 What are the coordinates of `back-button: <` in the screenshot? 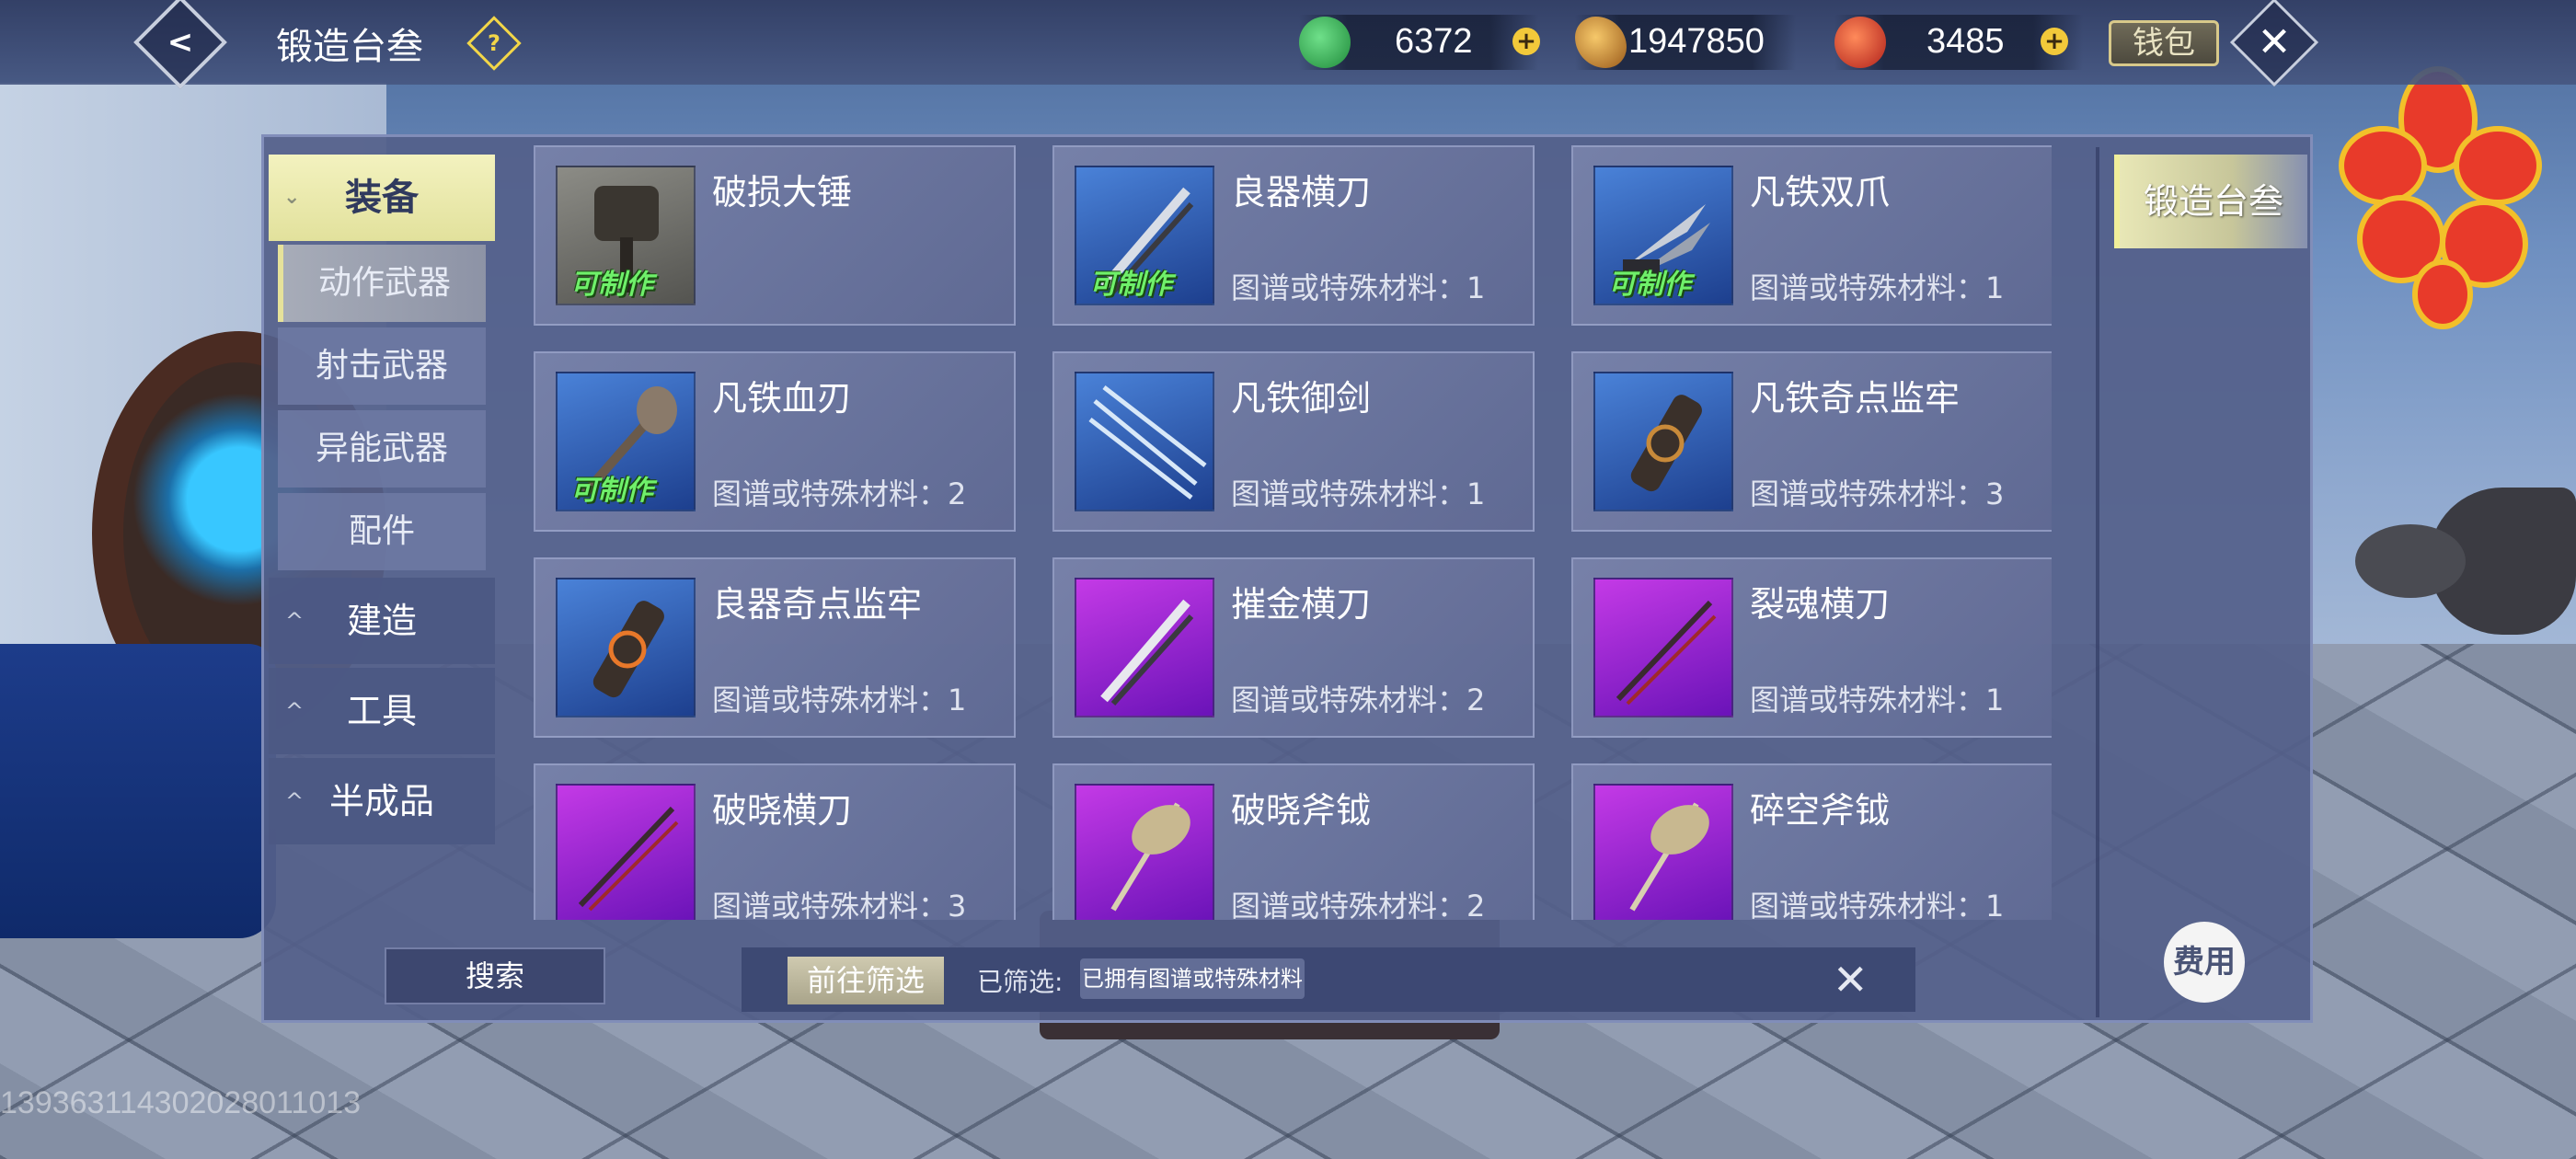 It's located at (180, 44).